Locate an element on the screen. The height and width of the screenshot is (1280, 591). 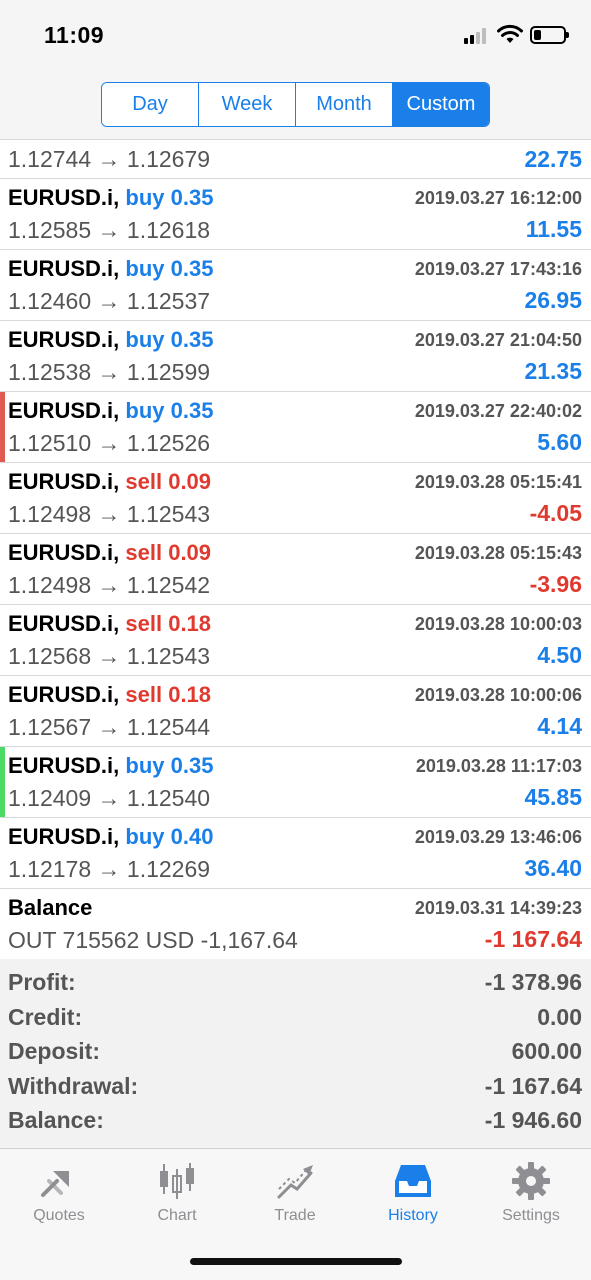
tab-quotes: Quotes is located at coordinates (59, 1194).